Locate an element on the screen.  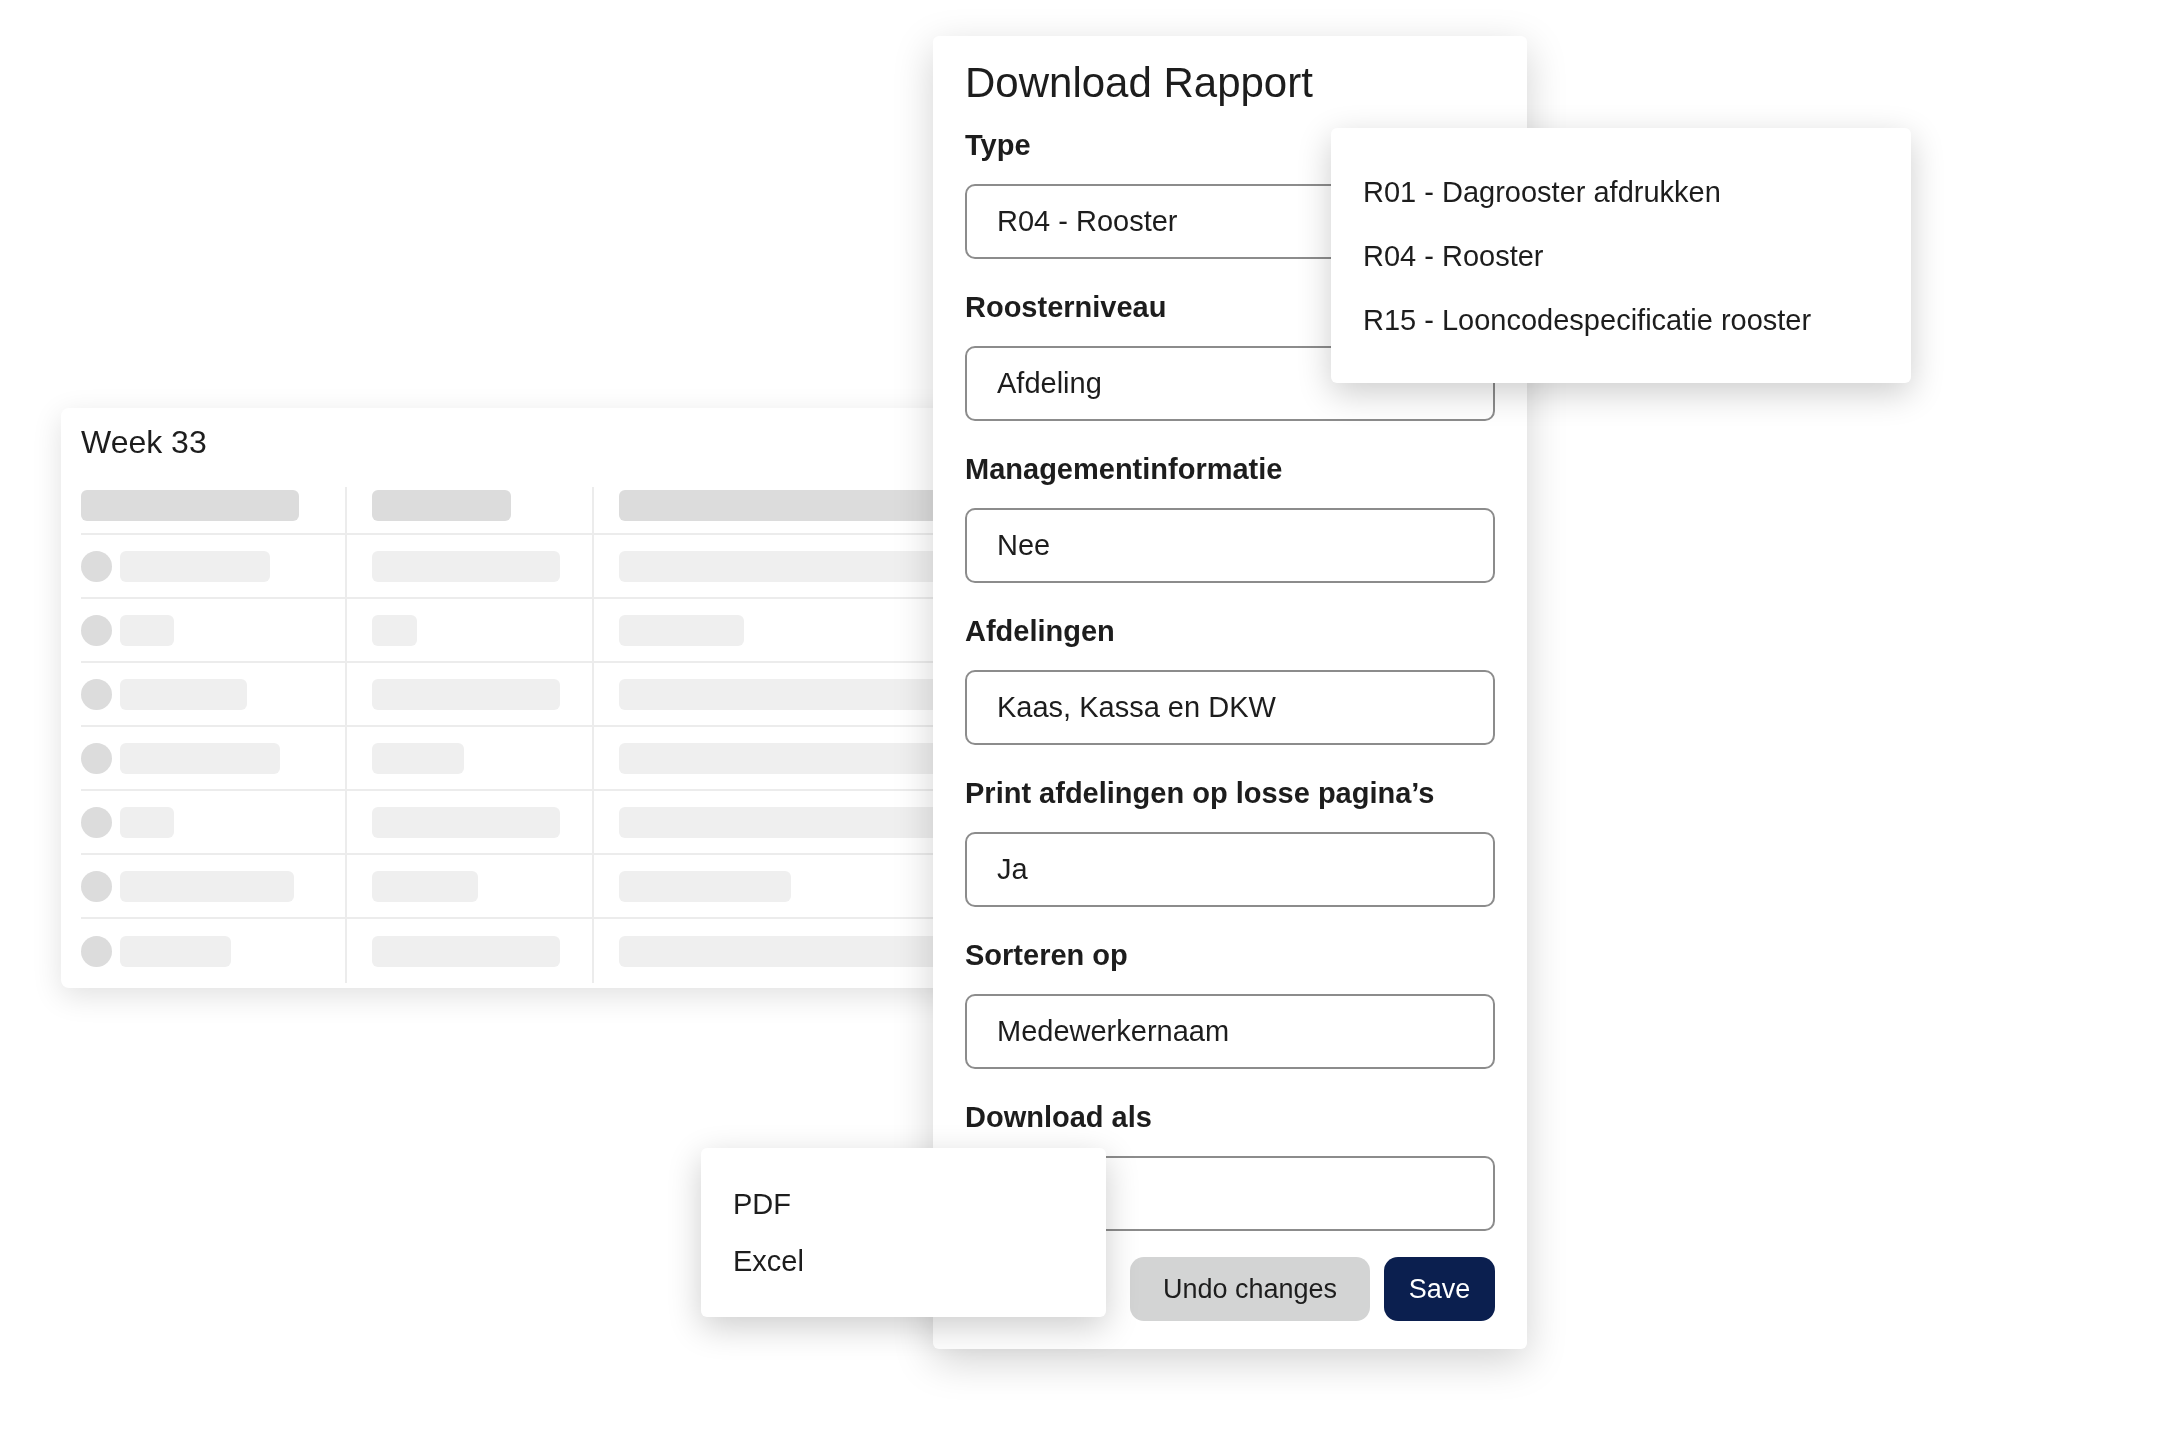
field-label: Download als is located at coordinates (1058, 1117).